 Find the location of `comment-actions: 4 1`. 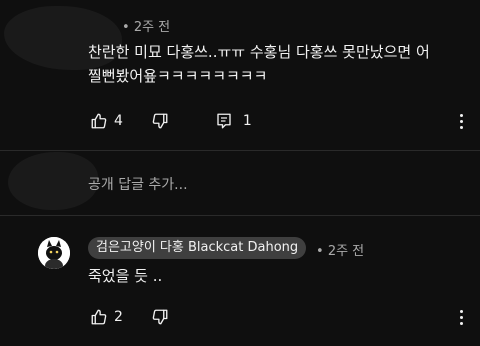

comment-actions: 4 1 is located at coordinates (171, 121).